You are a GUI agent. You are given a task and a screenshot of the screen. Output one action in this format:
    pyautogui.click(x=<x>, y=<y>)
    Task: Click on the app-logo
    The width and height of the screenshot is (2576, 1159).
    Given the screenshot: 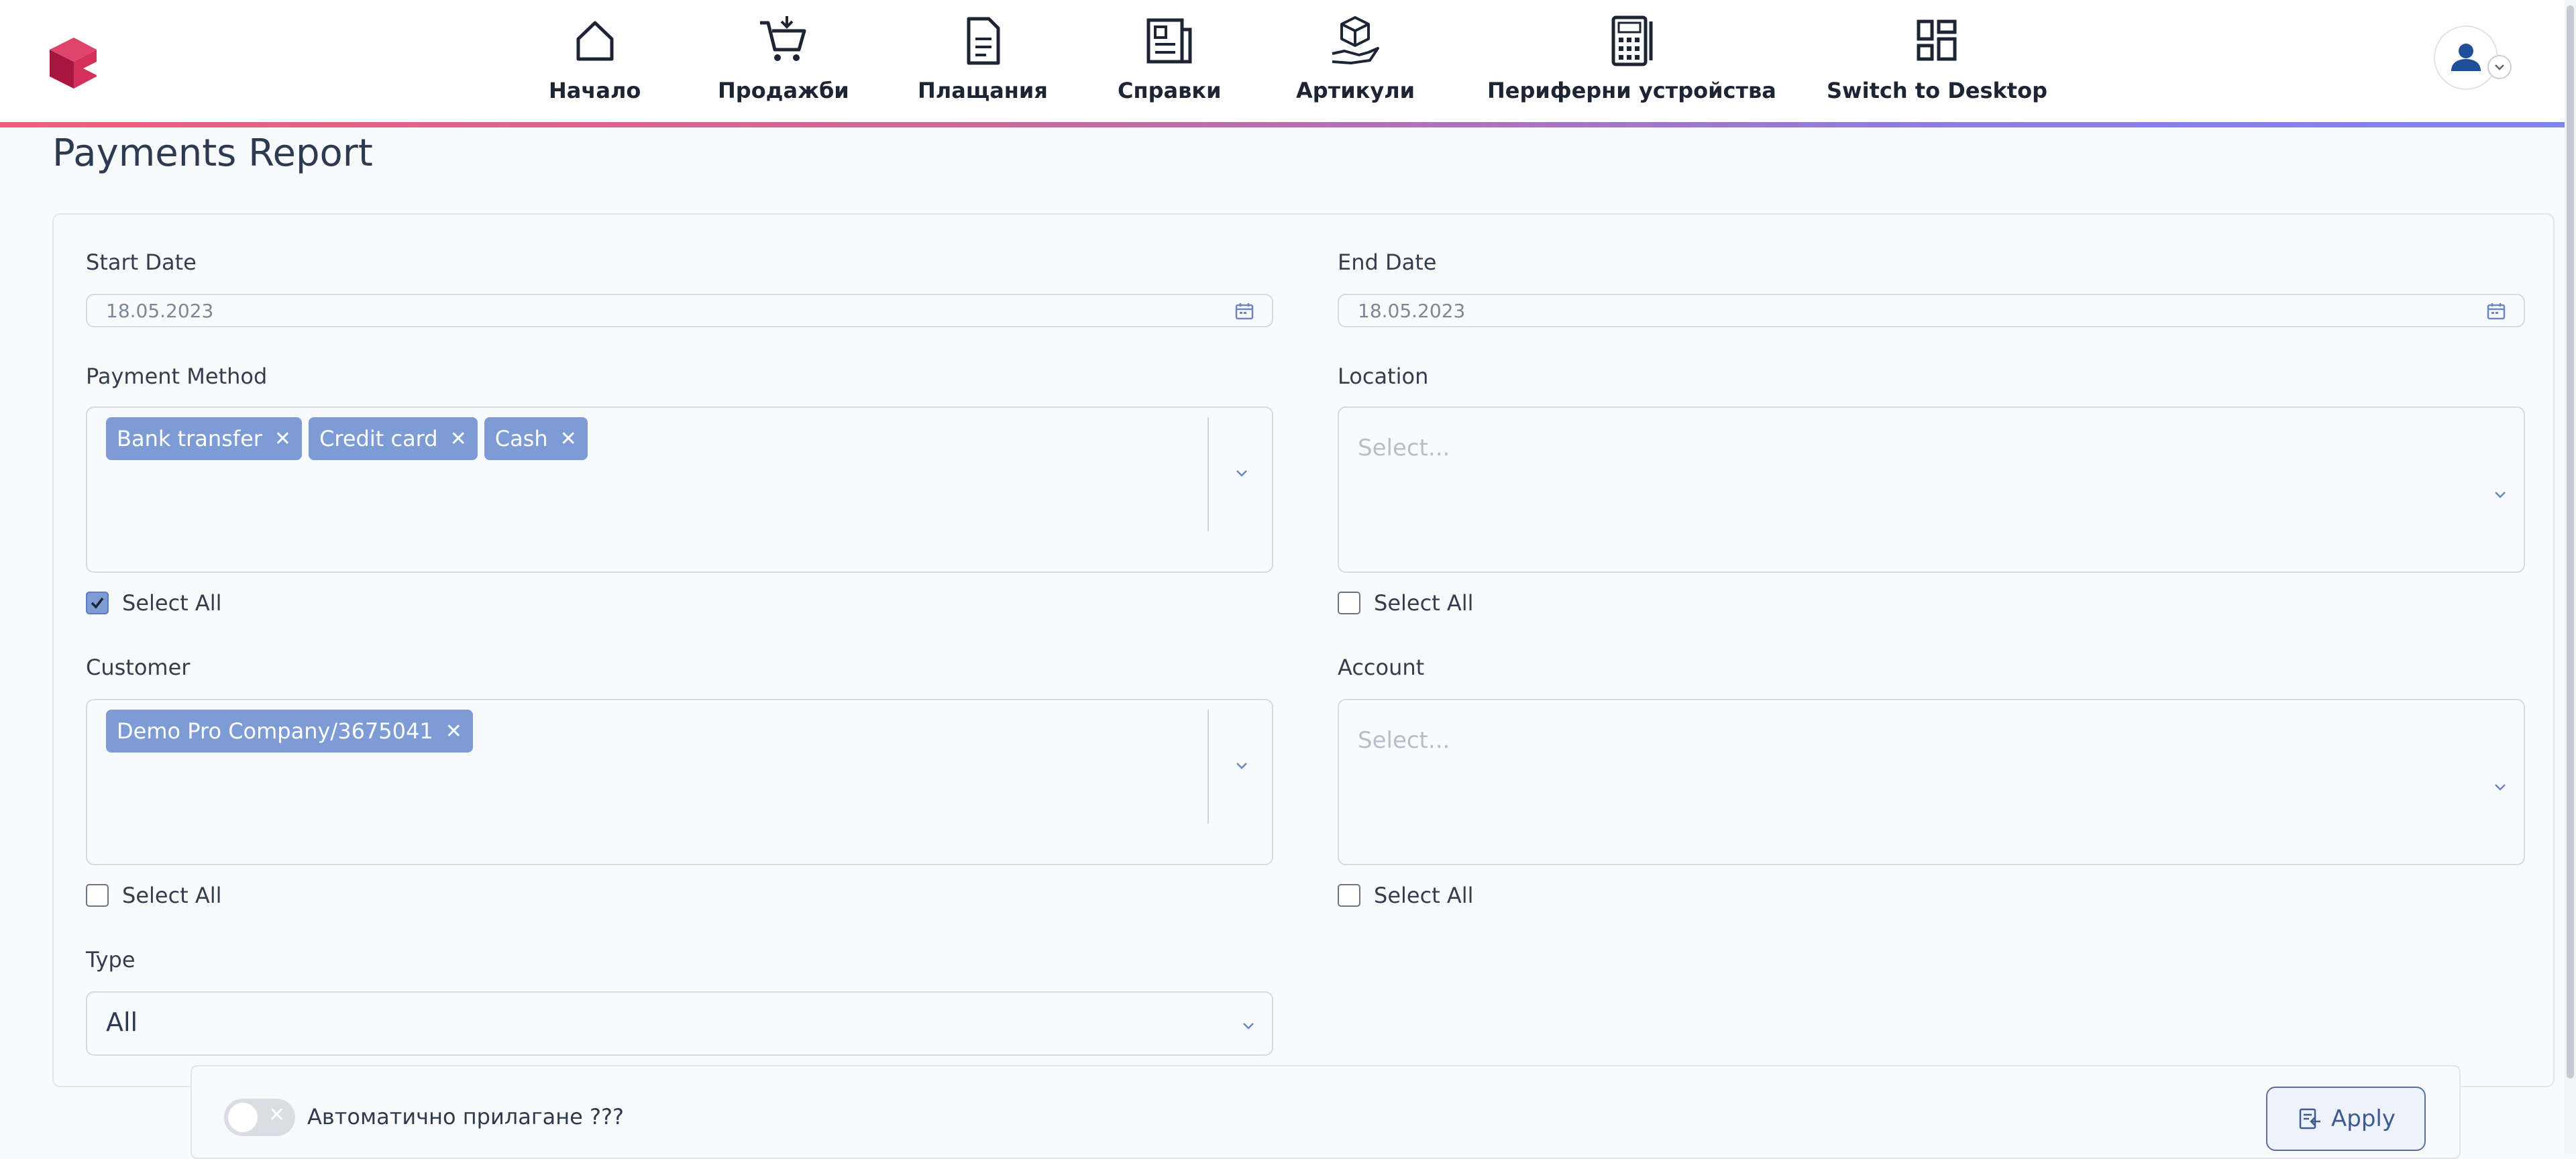 What is the action you would take?
    pyautogui.click(x=73, y=63)
    